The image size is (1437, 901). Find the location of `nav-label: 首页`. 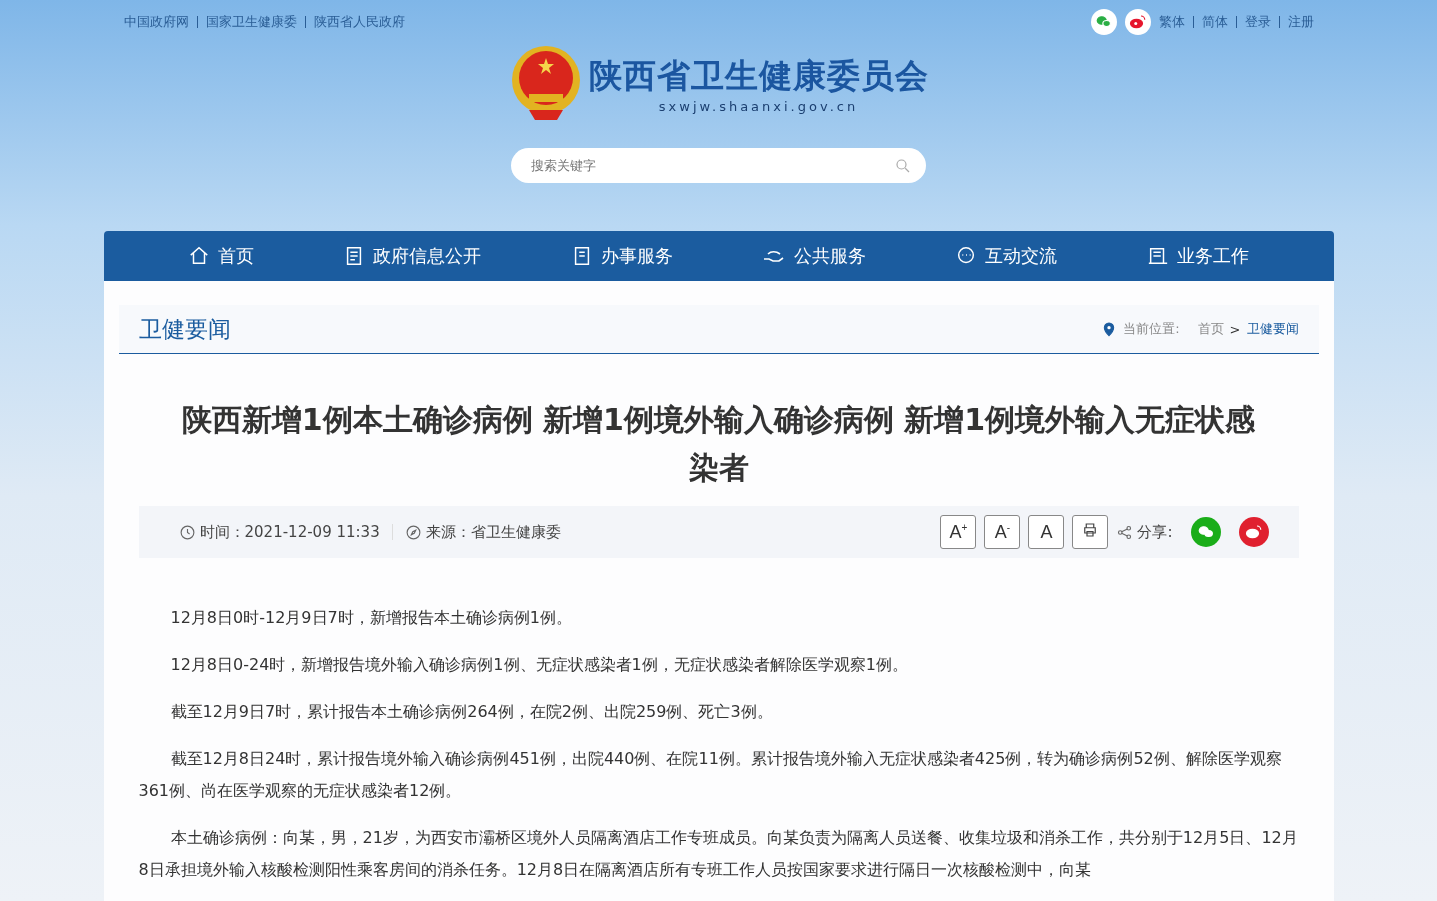

nav-label: 首页 is located at coordinates (236, 256).